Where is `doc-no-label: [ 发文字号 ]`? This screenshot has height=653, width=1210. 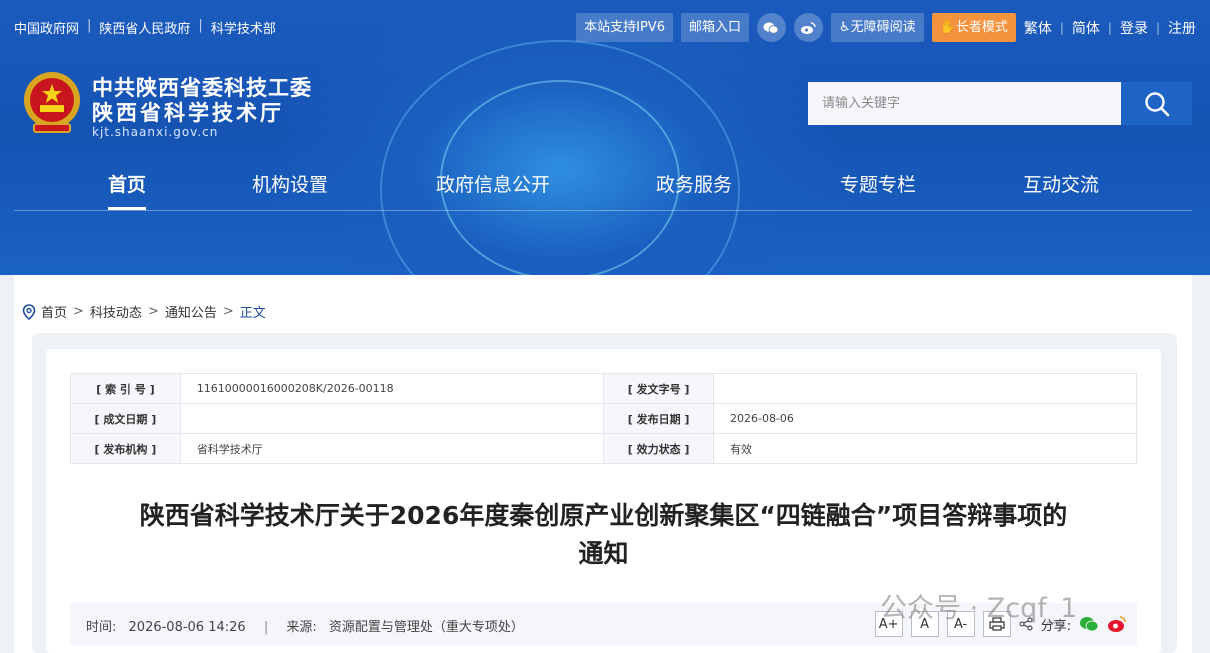
doc-no-label: [ 发文字号 ] is located at coordinates (658, 388).